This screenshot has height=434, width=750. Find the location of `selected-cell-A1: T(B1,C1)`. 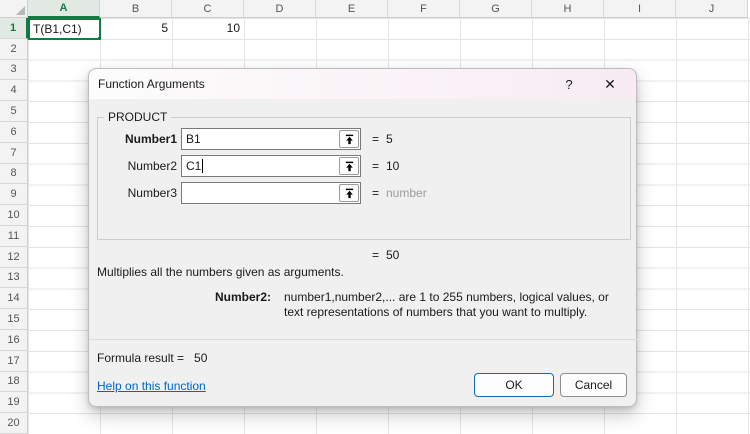

selected-cell-A1: T(B1,C1) is located at coordinates (64, 29).